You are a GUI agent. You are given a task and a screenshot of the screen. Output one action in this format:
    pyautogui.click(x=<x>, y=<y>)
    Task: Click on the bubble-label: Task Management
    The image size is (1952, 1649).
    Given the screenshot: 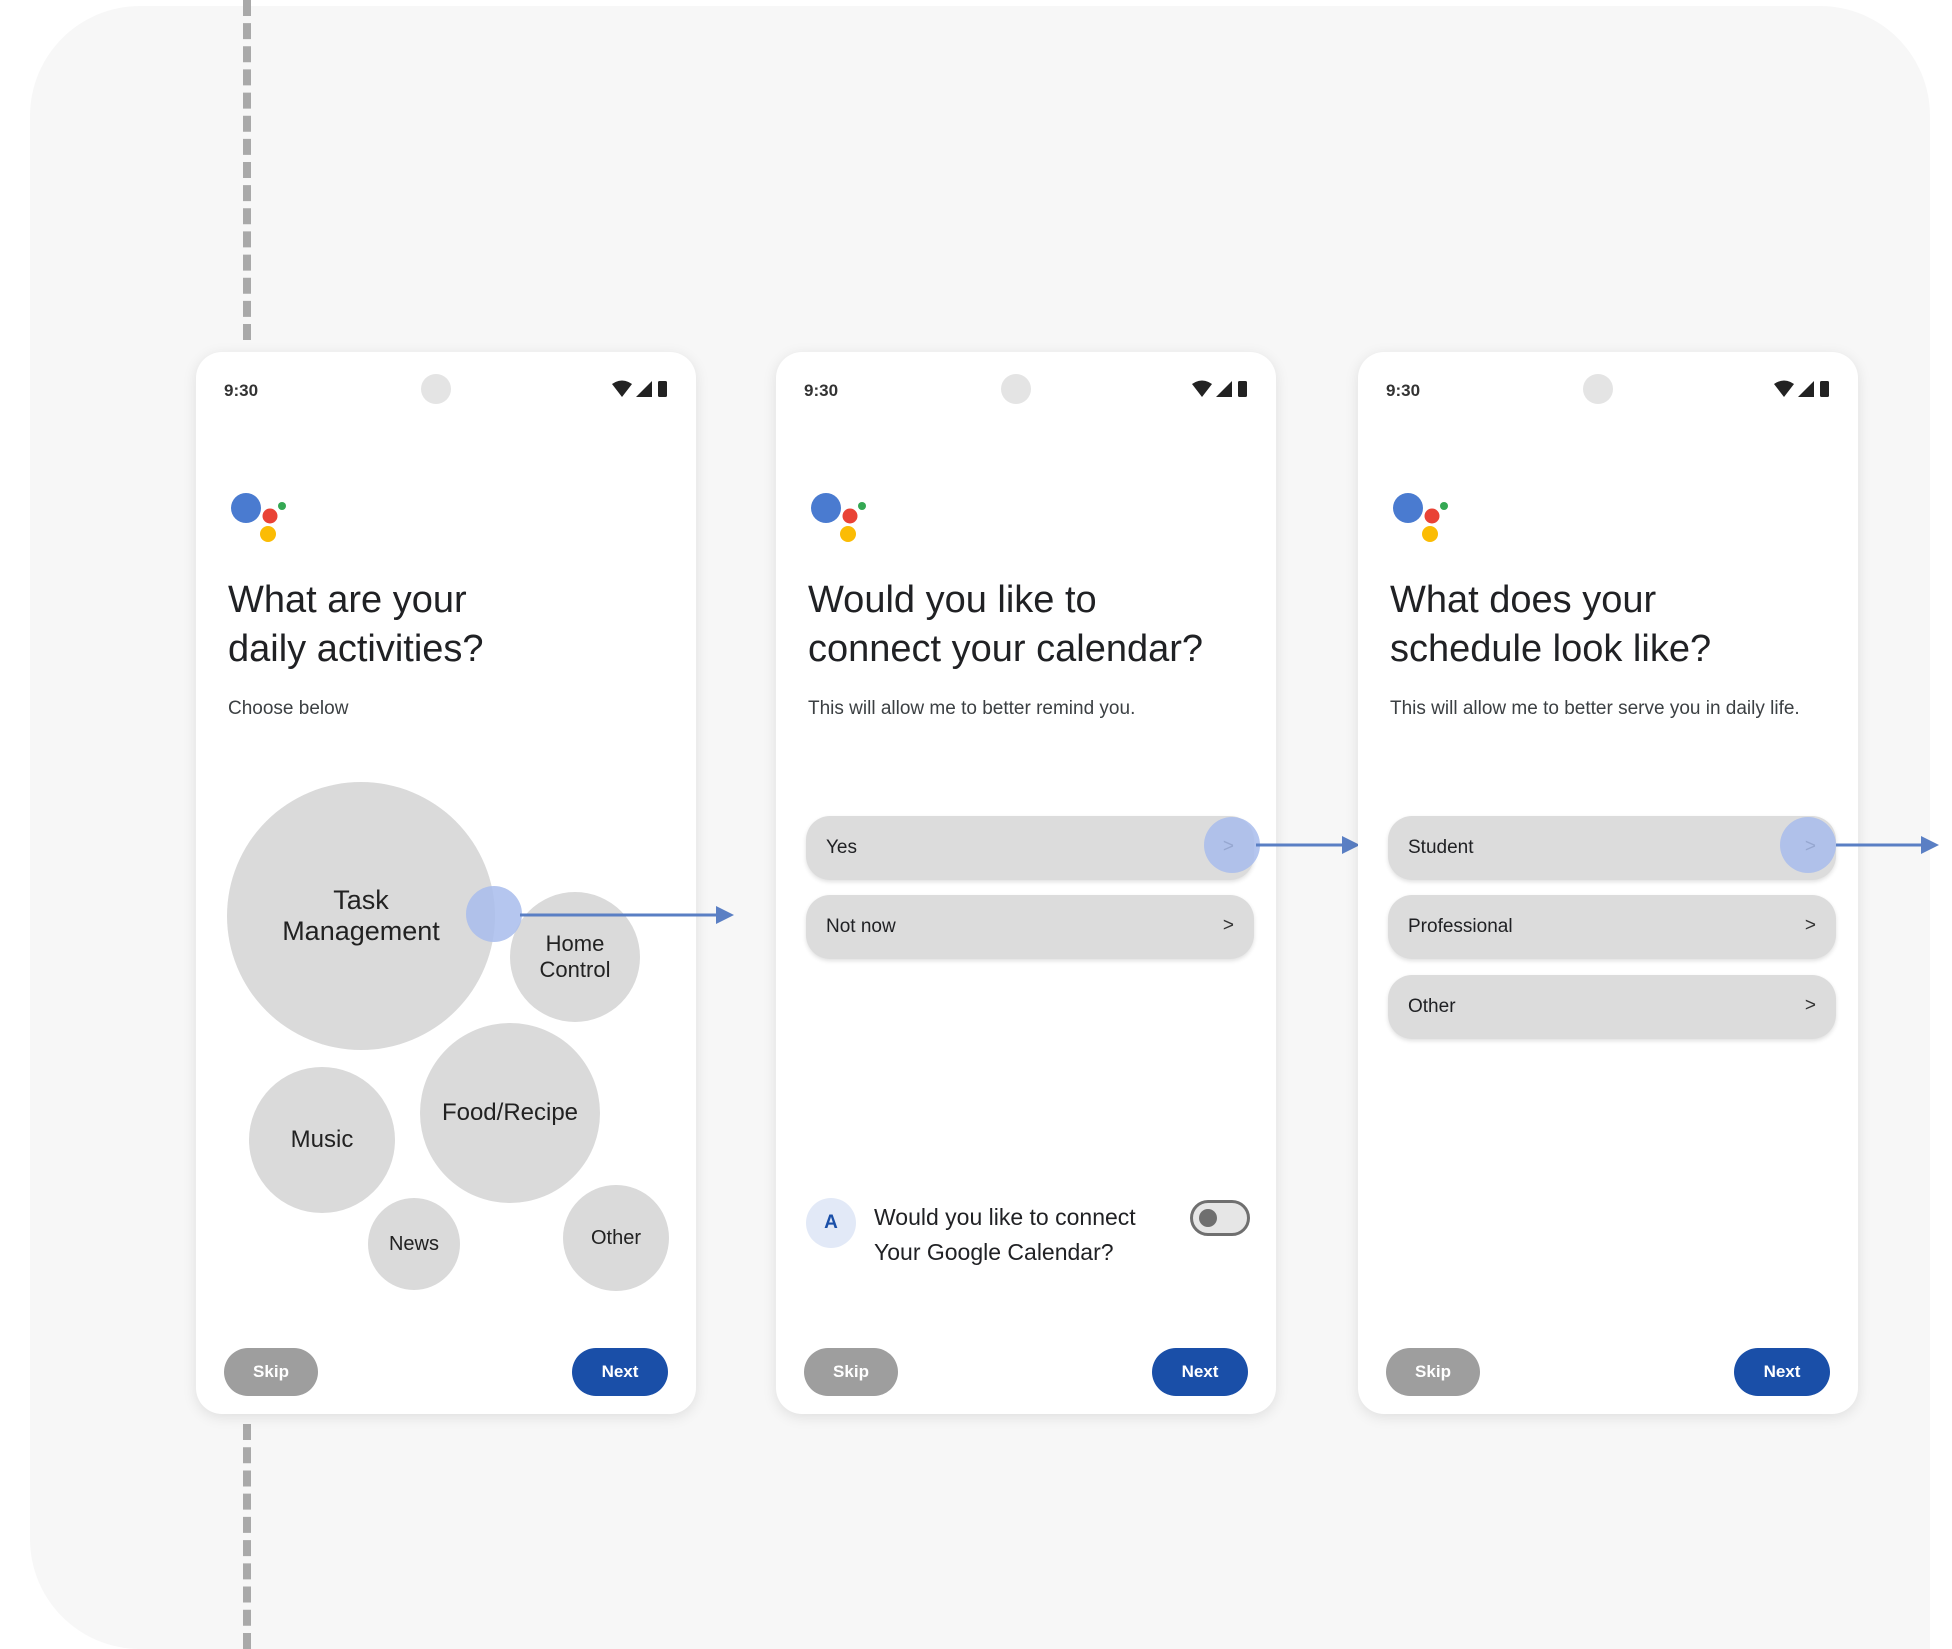 What is the action you would take?
    pyautogui.click(x=361, y=915)
    